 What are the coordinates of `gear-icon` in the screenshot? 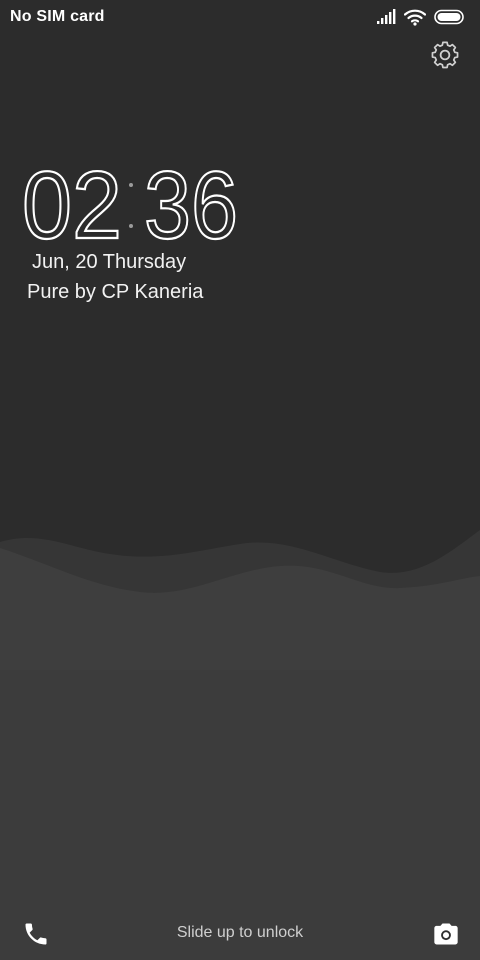 It's located at (445, 57).